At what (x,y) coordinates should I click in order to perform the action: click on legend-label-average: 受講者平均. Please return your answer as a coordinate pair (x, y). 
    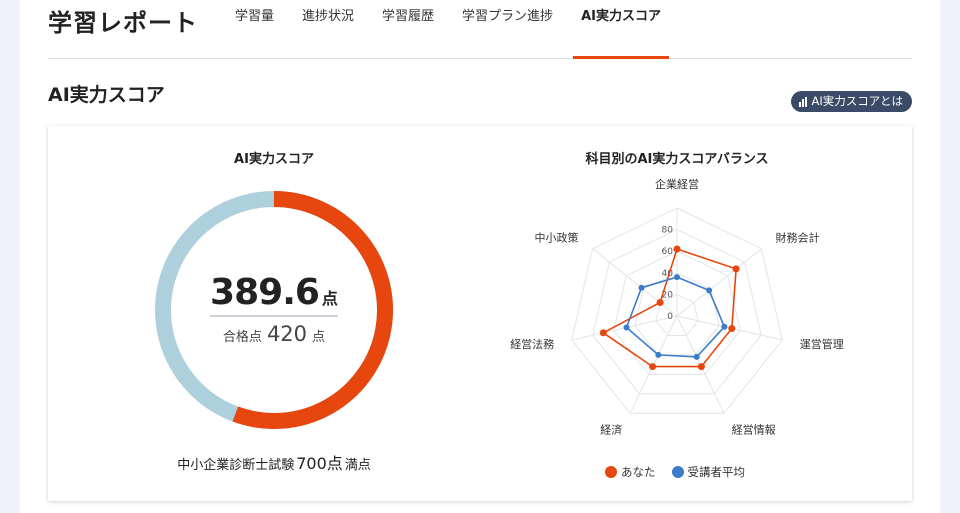
    Looking at the image, I should click on (716, 472).